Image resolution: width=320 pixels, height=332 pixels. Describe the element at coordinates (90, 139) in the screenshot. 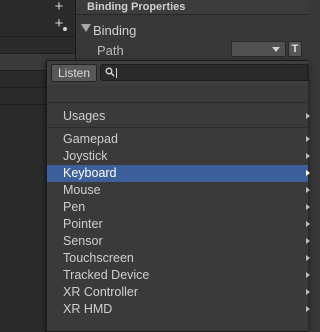

I see `list-item-label: Gamepad` at that location.